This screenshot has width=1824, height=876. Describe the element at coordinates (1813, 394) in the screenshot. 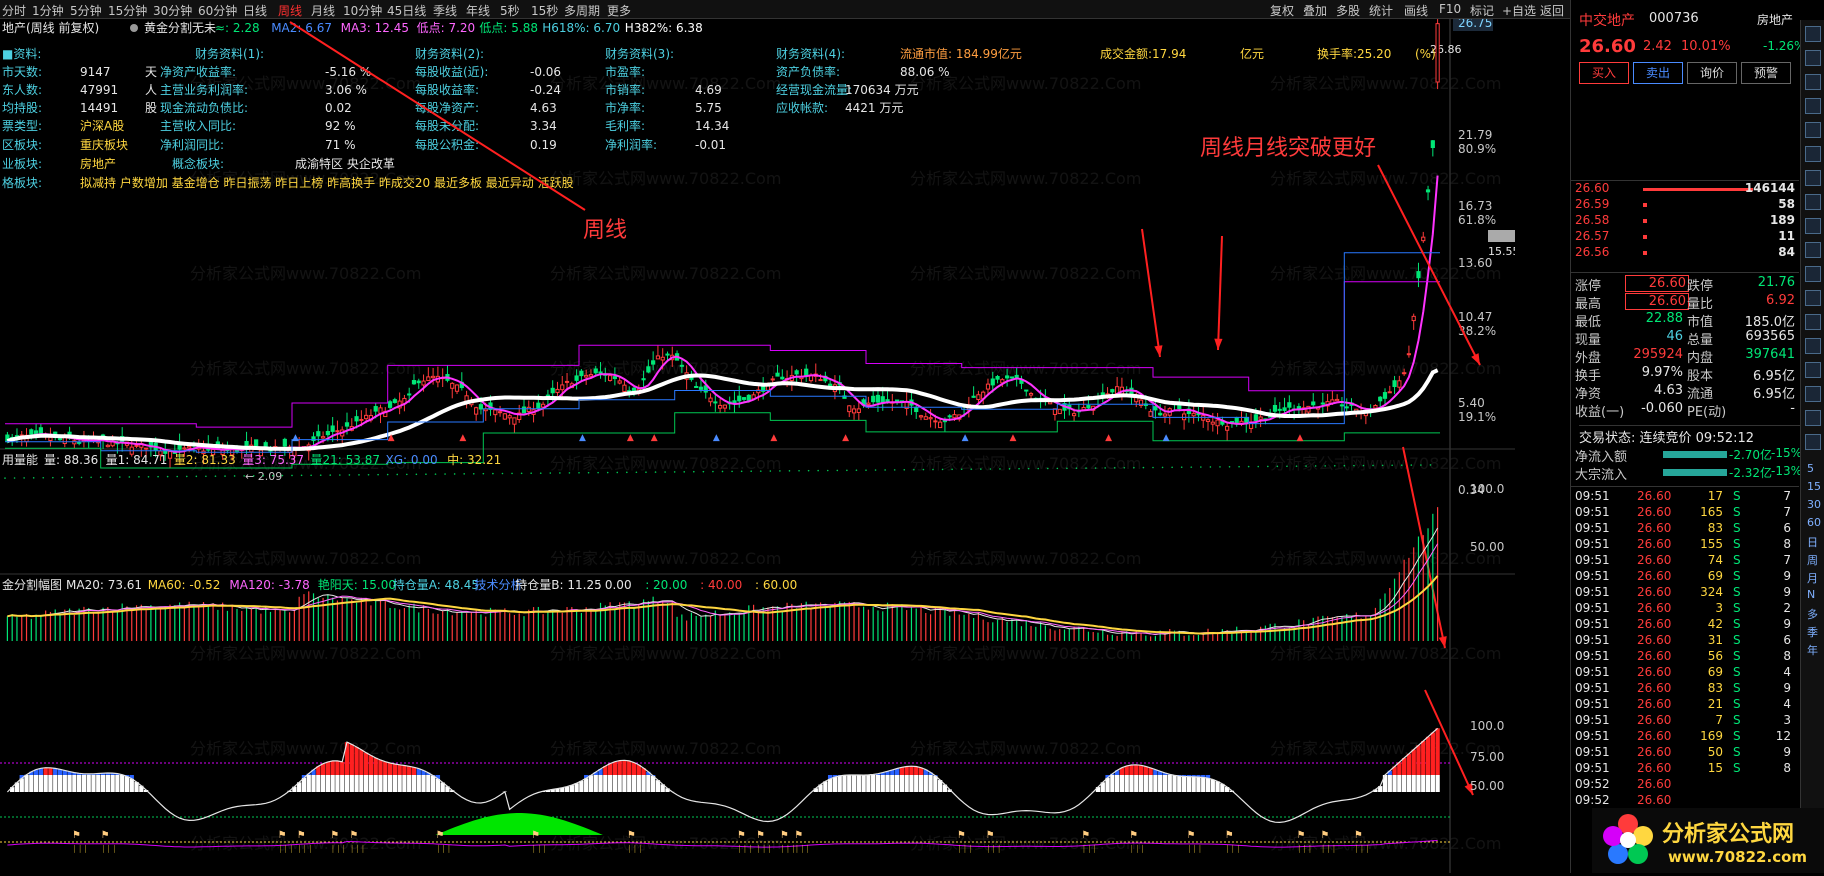

I see `multi-icon` at that location.